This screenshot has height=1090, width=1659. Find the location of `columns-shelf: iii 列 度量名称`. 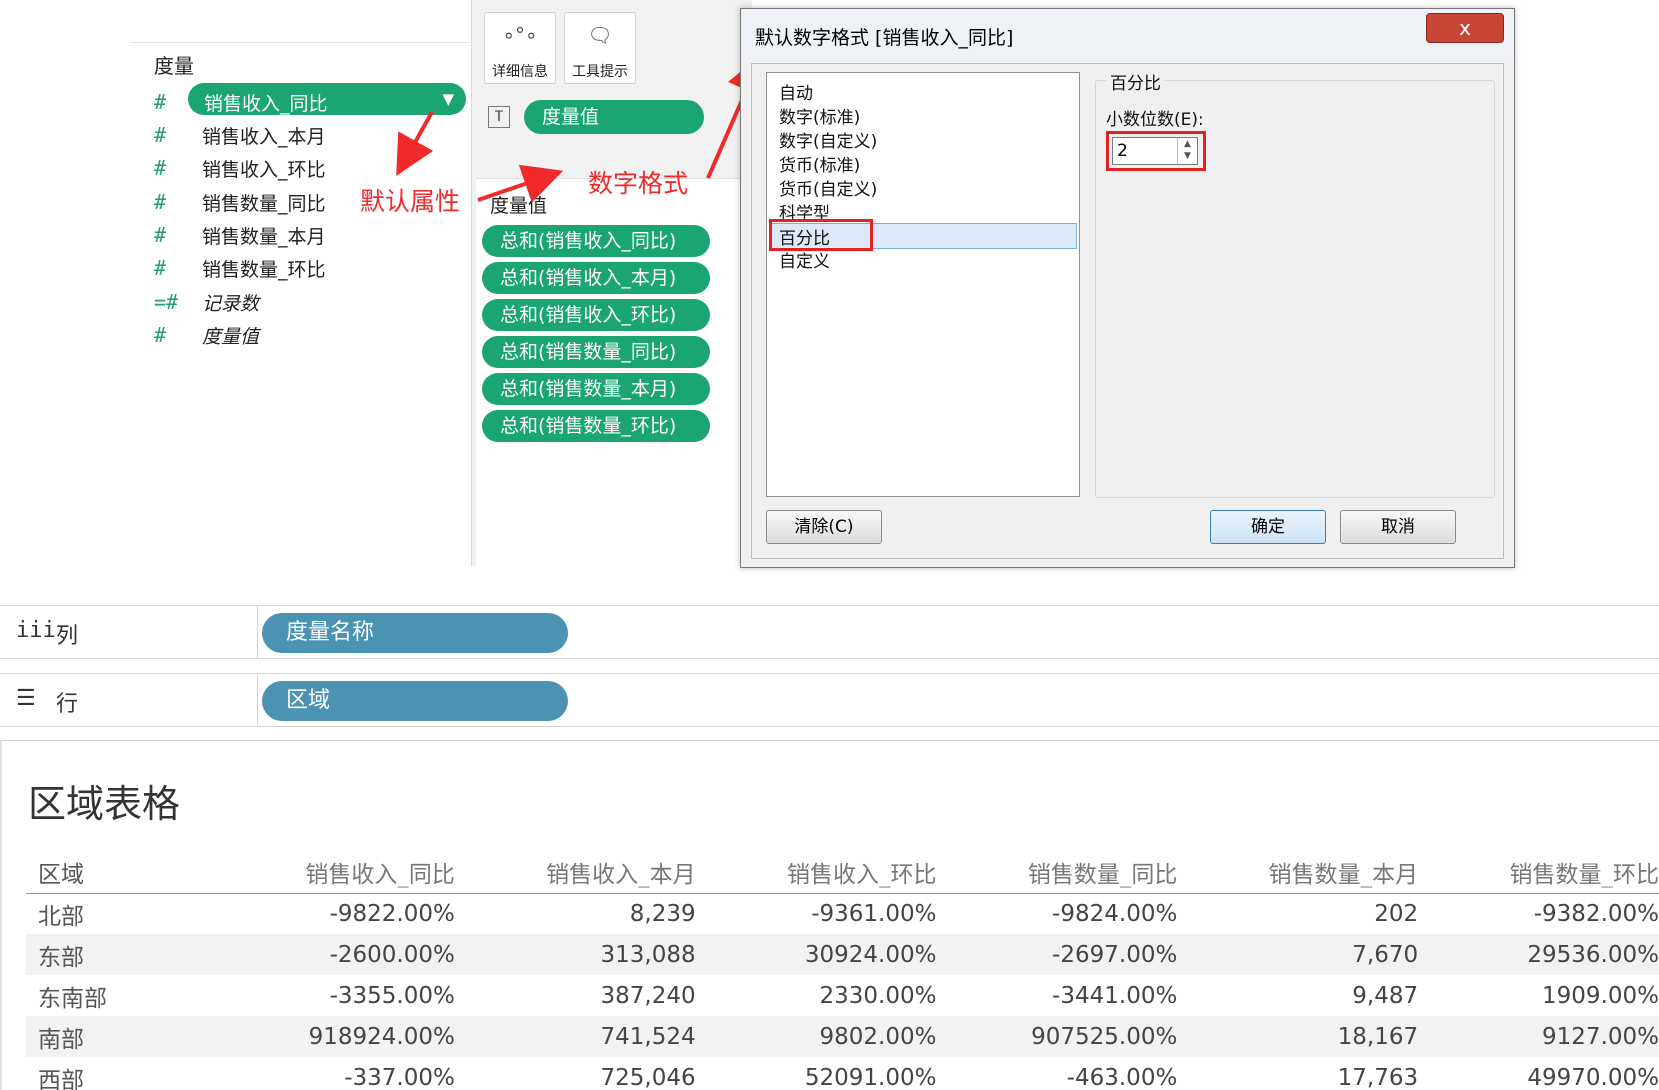

columns-shelf: iii 列 度量名称 is located at coordinates (829, 632).